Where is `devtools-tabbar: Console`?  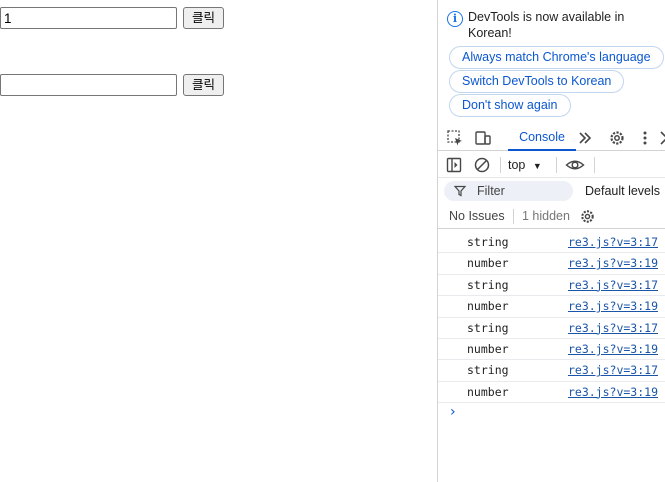
devtools-tabbar: Console is located at coordinates (551, 138).